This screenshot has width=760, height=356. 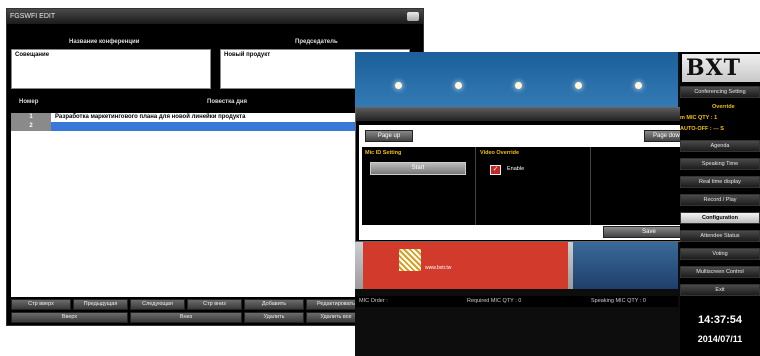 I want to click on required-mic-qty: Required MIC QTY : 0, so click(x=494, y=301).